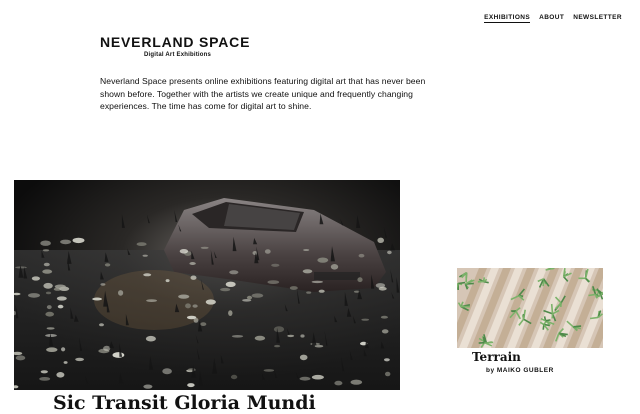  What do you see at coordinates (175, 42) in the screenshot?
I see `site-title: NEVERLAND SPACE` at bounding box center [175, 42].